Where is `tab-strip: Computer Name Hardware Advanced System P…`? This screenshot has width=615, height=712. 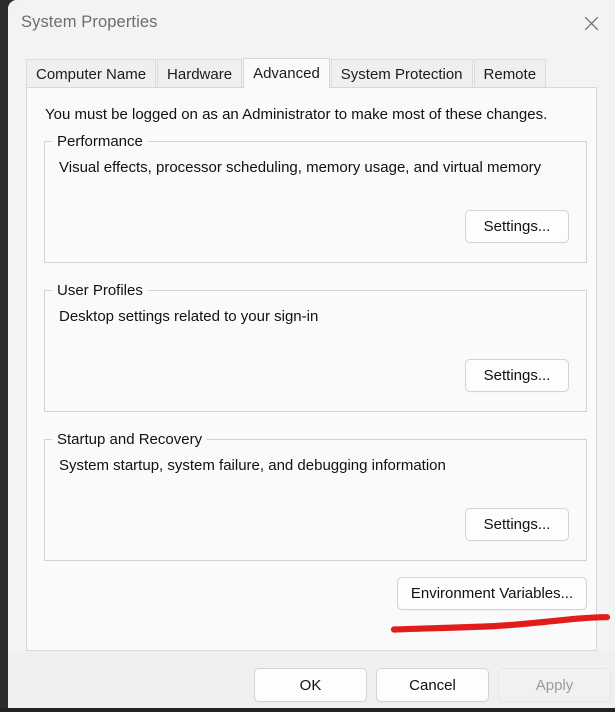
tab-strip: Computer Name Hardware Advanced System P… is located at coordinates (286, 73).